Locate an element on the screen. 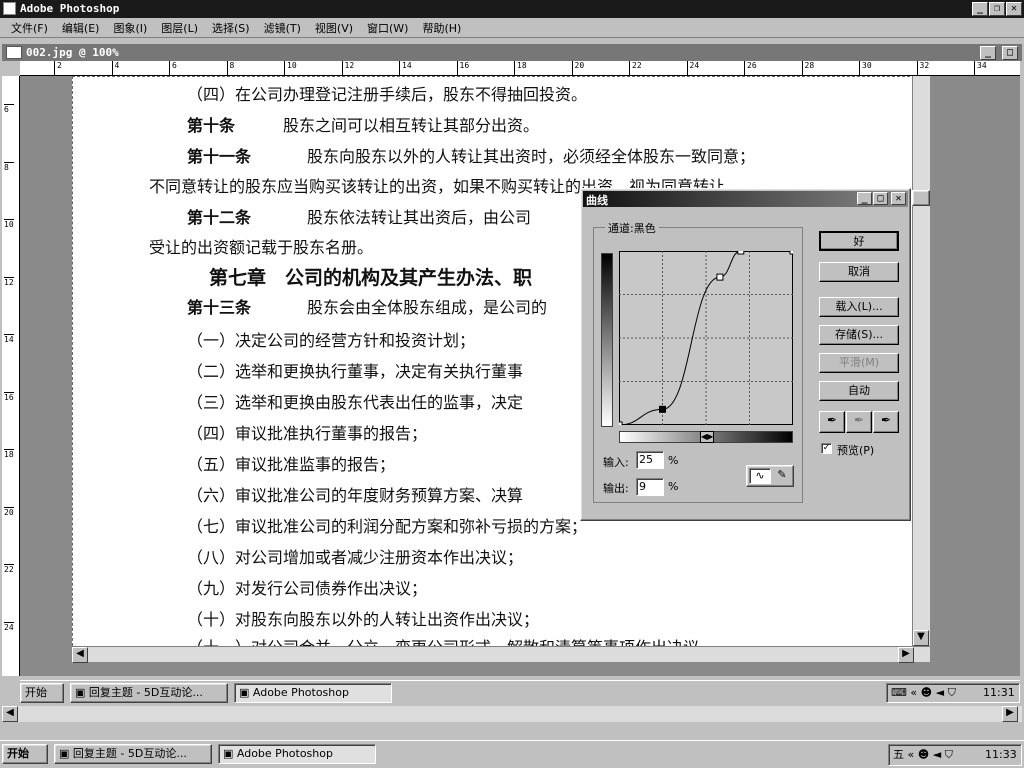  menu-item-8: 帮助(H) is located at coordinates (441, 28).